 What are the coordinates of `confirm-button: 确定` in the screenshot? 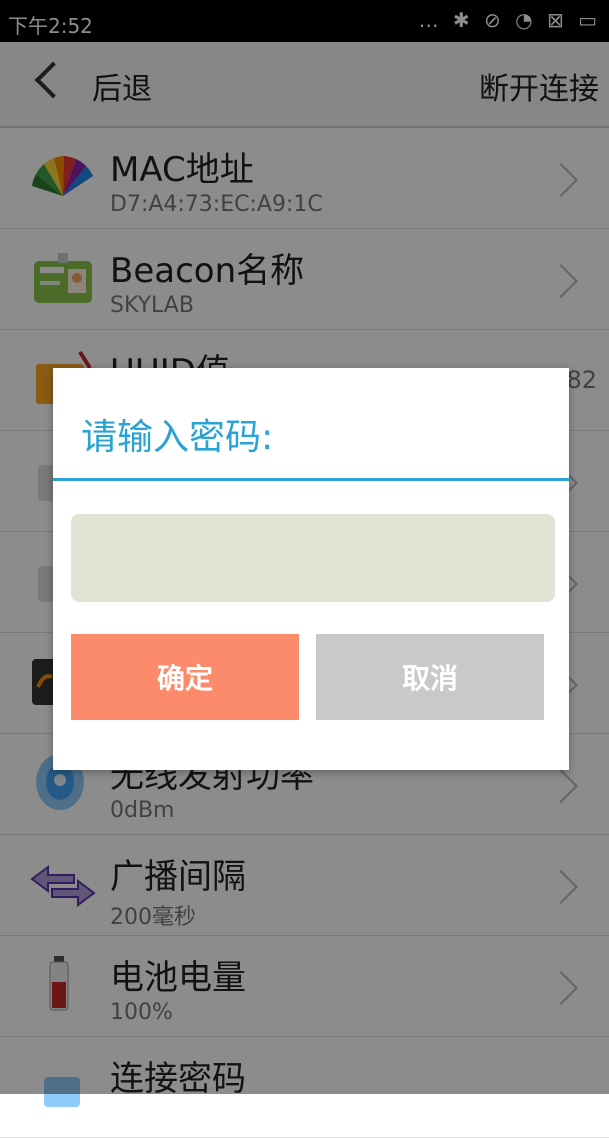 It's located at (185, 677).